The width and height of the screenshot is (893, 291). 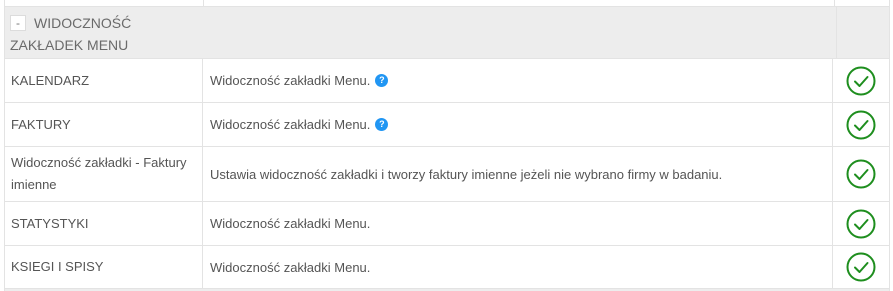 What do you see at coordinates (447, 81) in the screenshot?
I see `table-row: KALENDARZ Widoczność zakładki Menu. ?` at bounding box center [447, 81].